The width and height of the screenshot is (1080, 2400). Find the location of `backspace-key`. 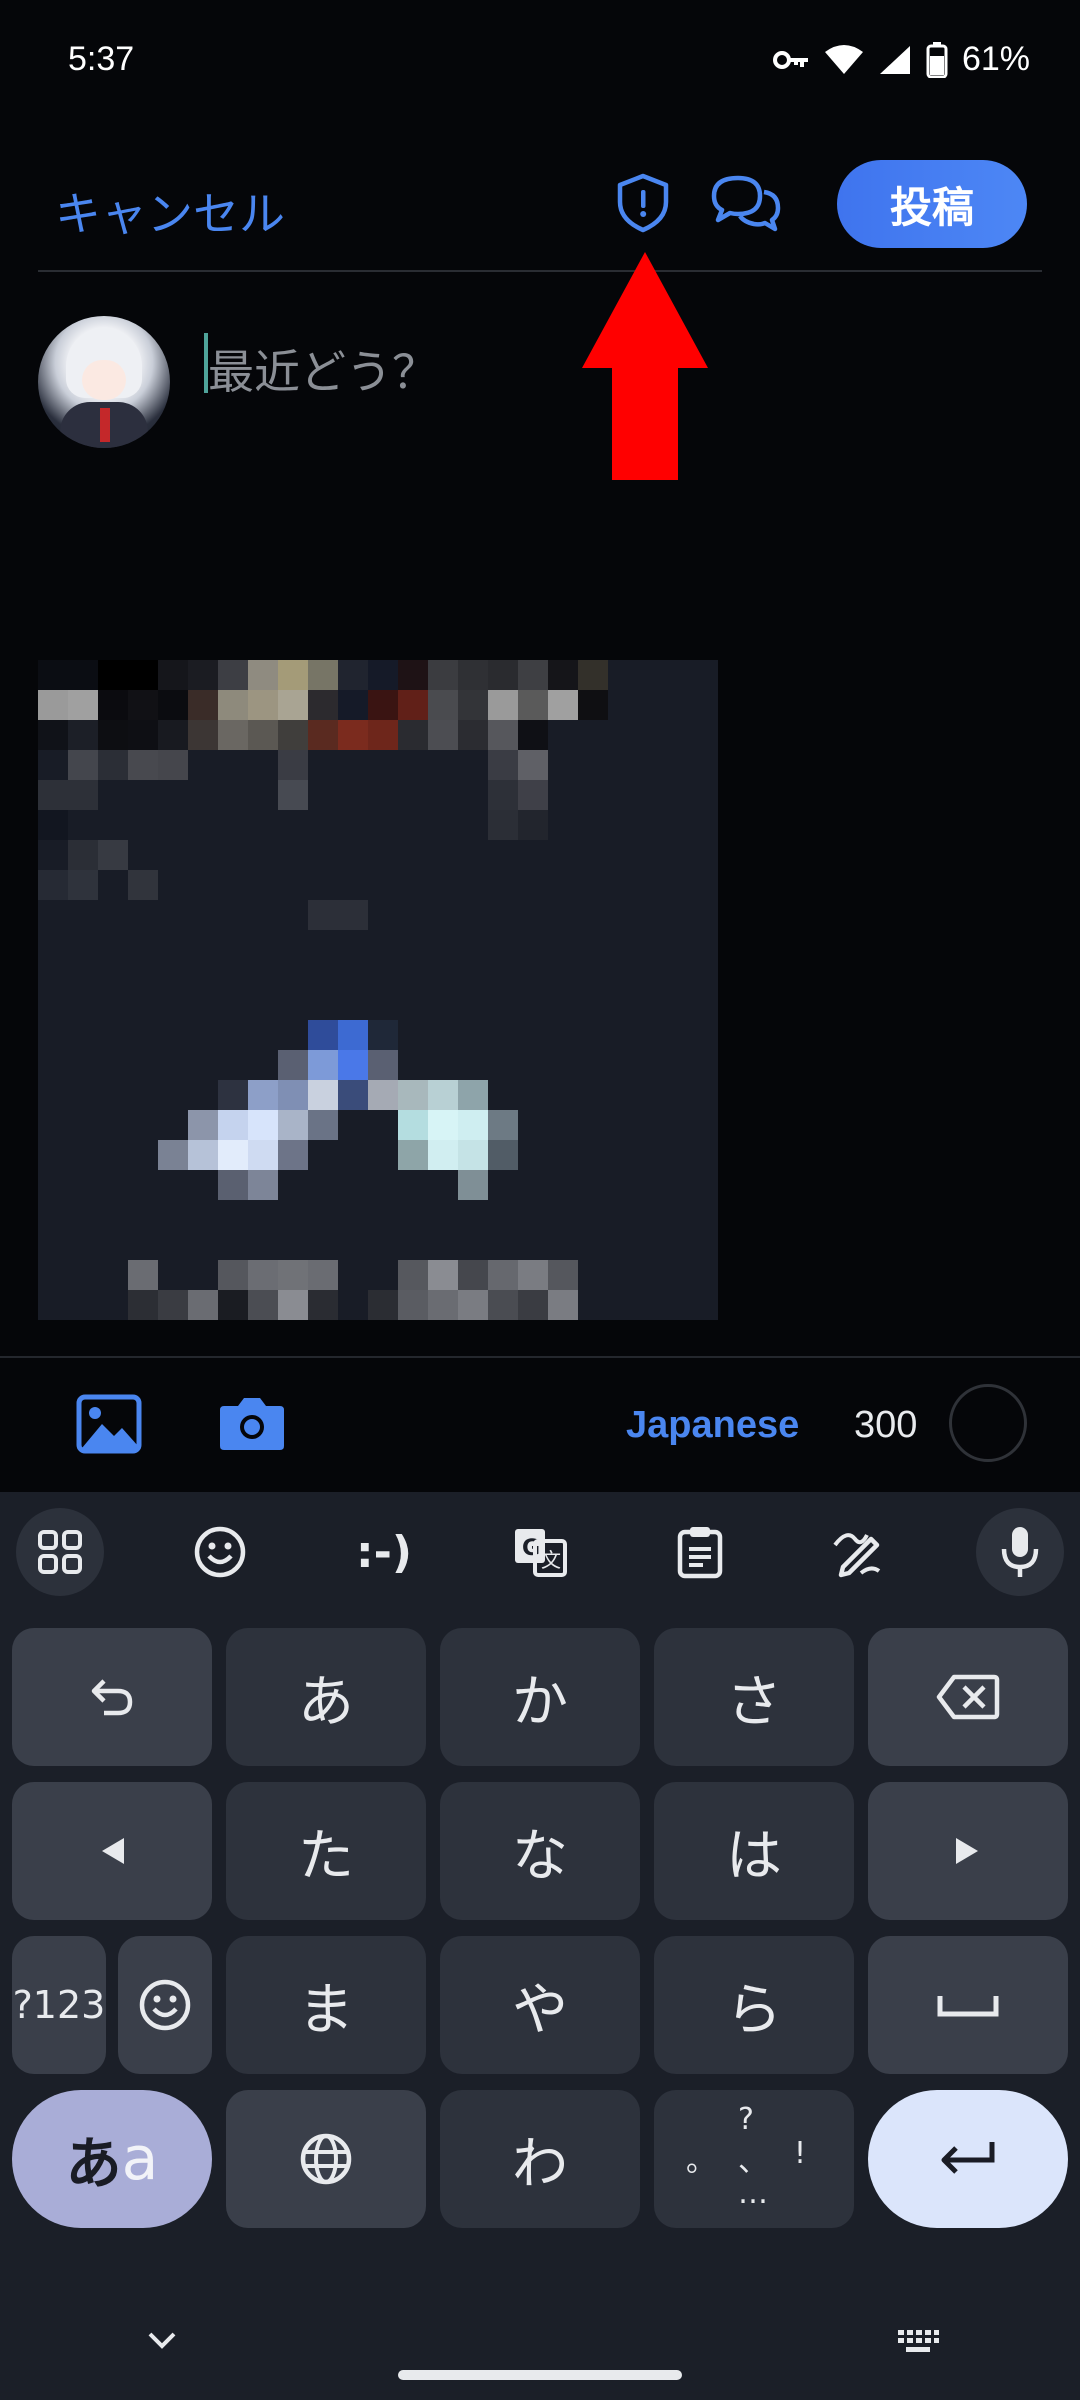

backspace-key is located at coordinates (968, 1697).